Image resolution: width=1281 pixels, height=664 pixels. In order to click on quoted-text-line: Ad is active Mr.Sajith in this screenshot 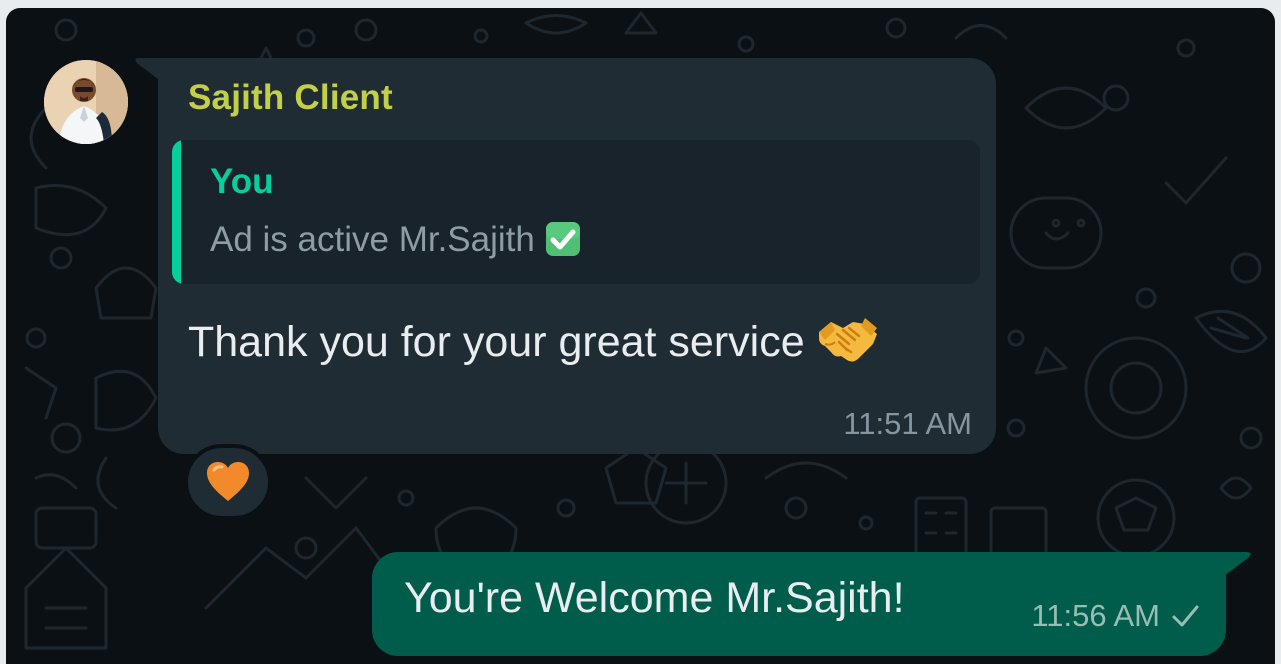, I will do `click(395, 240)`.